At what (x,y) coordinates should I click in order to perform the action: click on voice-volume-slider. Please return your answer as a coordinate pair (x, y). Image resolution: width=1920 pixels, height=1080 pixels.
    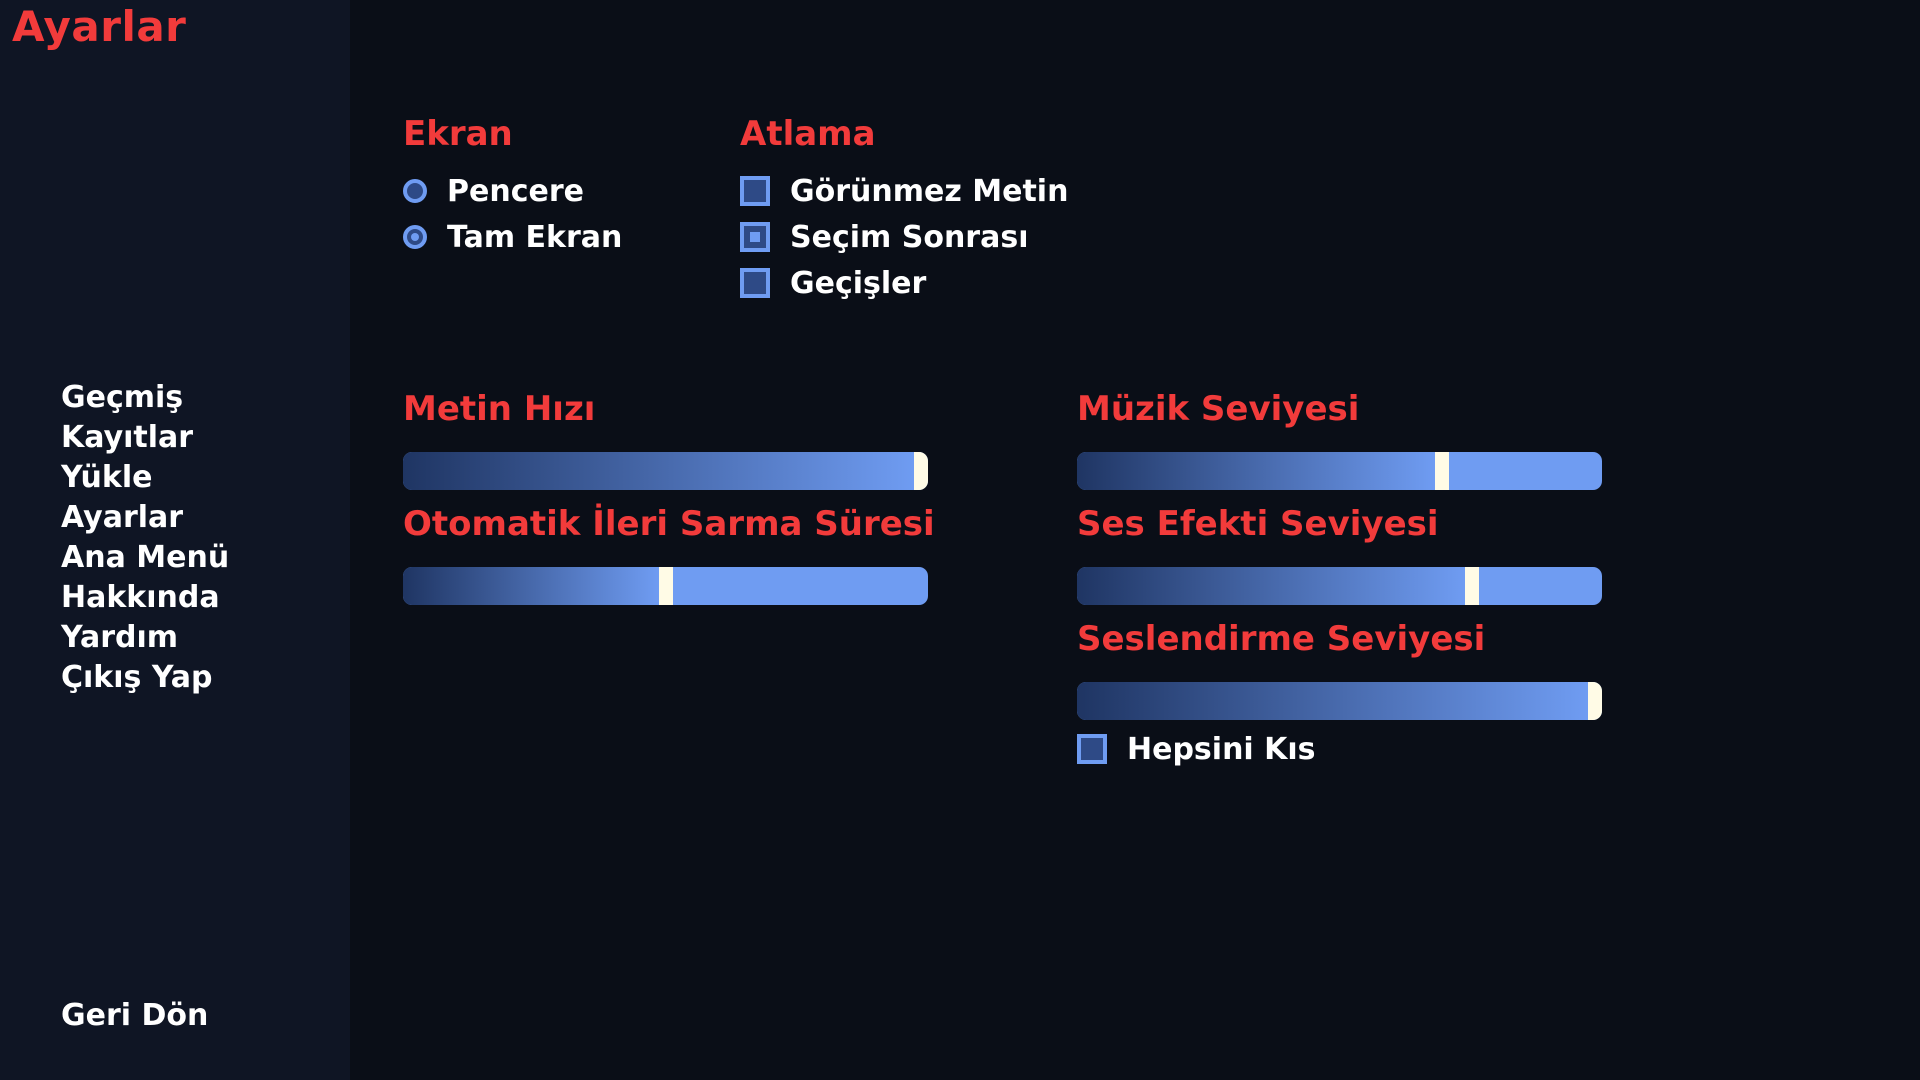
    Looking at the image, I should click on (1339, 701).